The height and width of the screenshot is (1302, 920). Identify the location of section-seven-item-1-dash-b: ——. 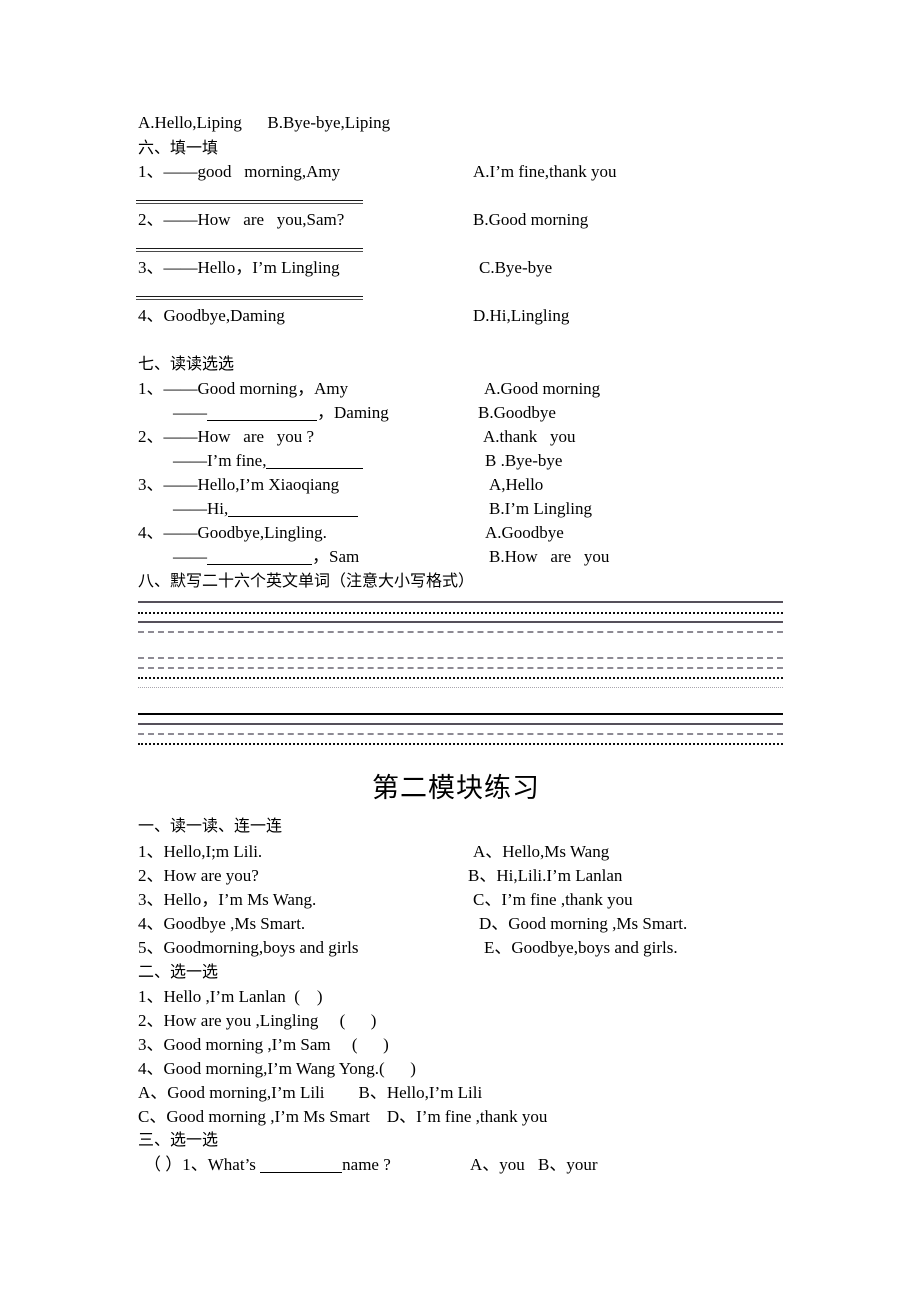
(190, 412).